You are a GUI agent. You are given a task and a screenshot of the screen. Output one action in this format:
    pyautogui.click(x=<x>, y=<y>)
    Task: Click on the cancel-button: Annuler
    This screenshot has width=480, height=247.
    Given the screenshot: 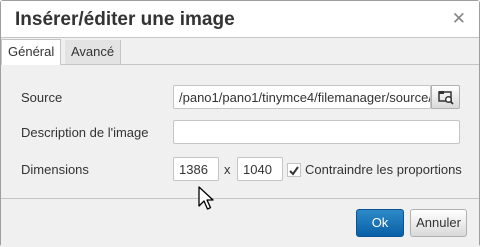 What is the action you would take?
    pyautogui.click(x=438, y=223)
    